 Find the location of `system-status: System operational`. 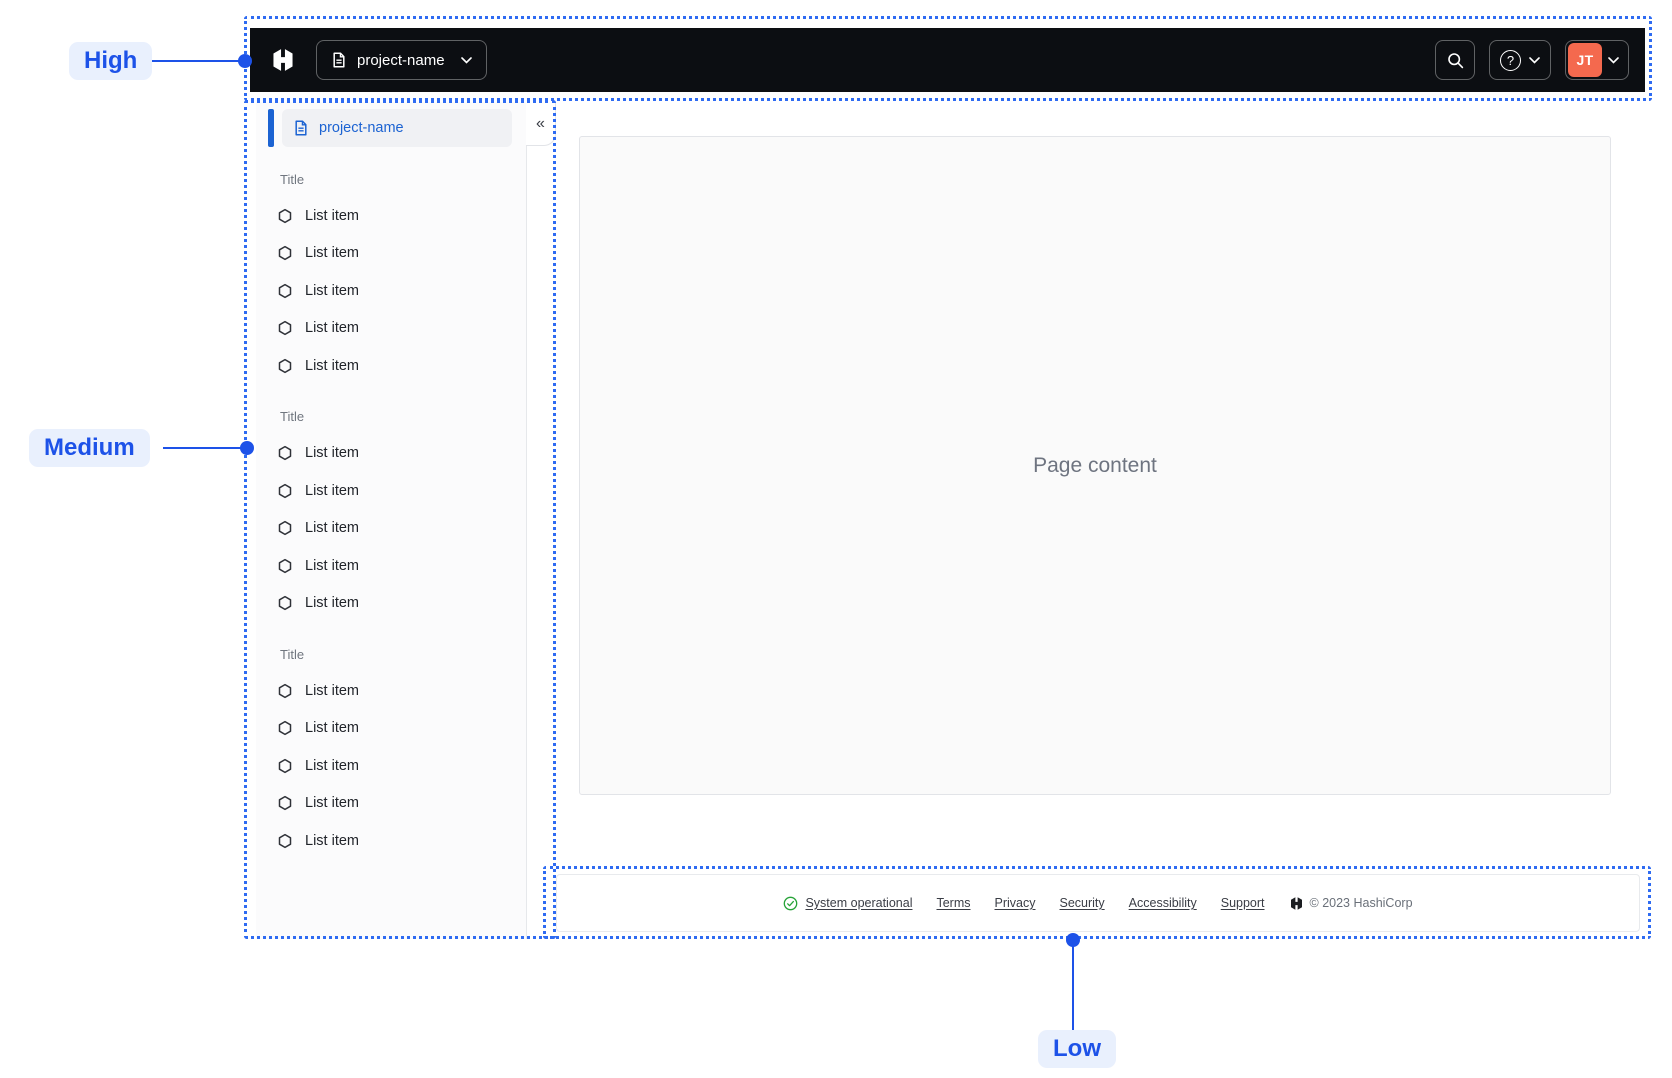

system-status: System operational is located at coordinates (847, 903).